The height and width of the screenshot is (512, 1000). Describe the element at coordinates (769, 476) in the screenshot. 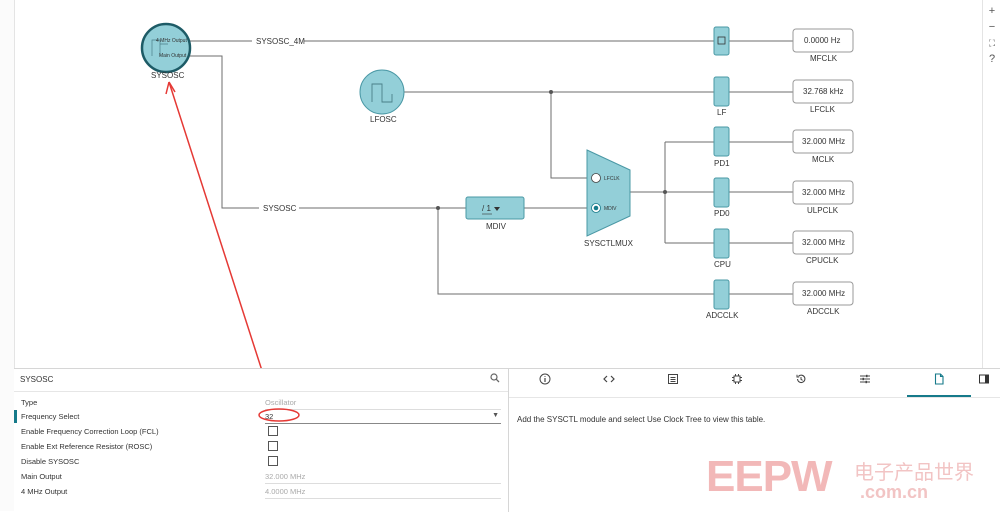

I see `watermark-logo: EEPW` at that location.